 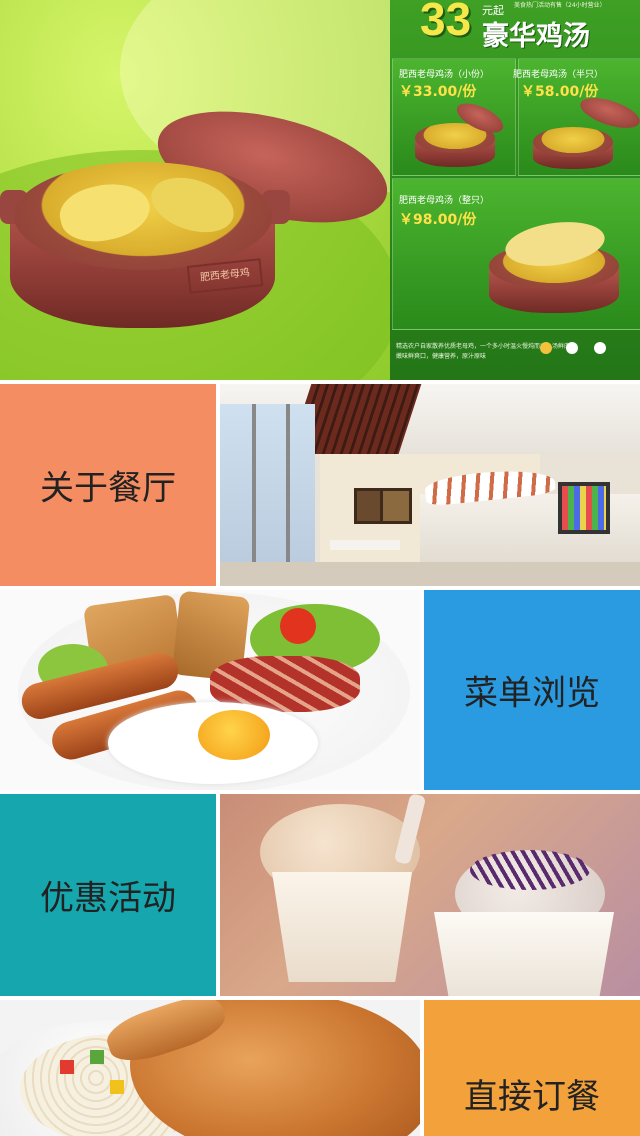 What do you see at coordinates (546, 348) in the screenshot?
I see `carousel-dot-active` at bounding box center [546, 348].